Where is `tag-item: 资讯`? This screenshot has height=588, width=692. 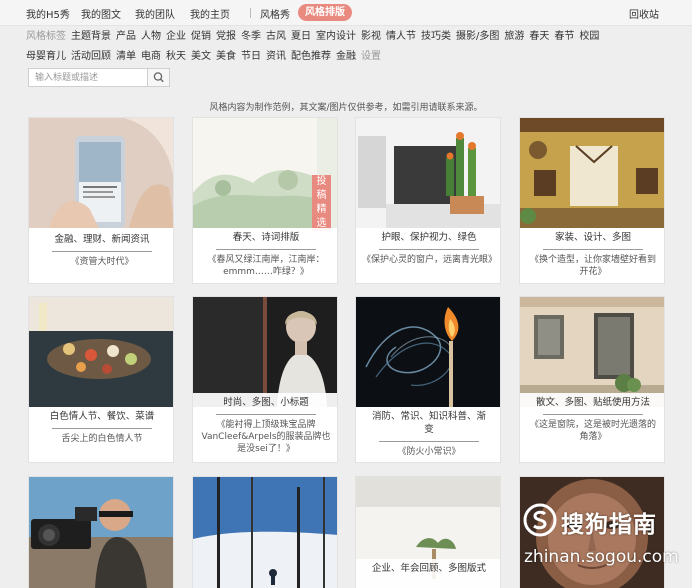
tag-item: 资讯 is located at coordinates (276, 56).